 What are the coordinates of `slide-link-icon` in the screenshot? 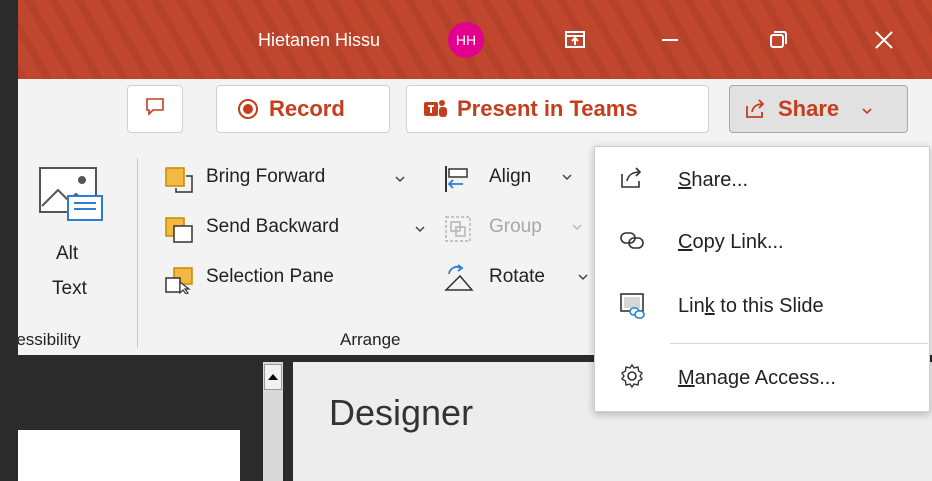 It's located at (632, 306).